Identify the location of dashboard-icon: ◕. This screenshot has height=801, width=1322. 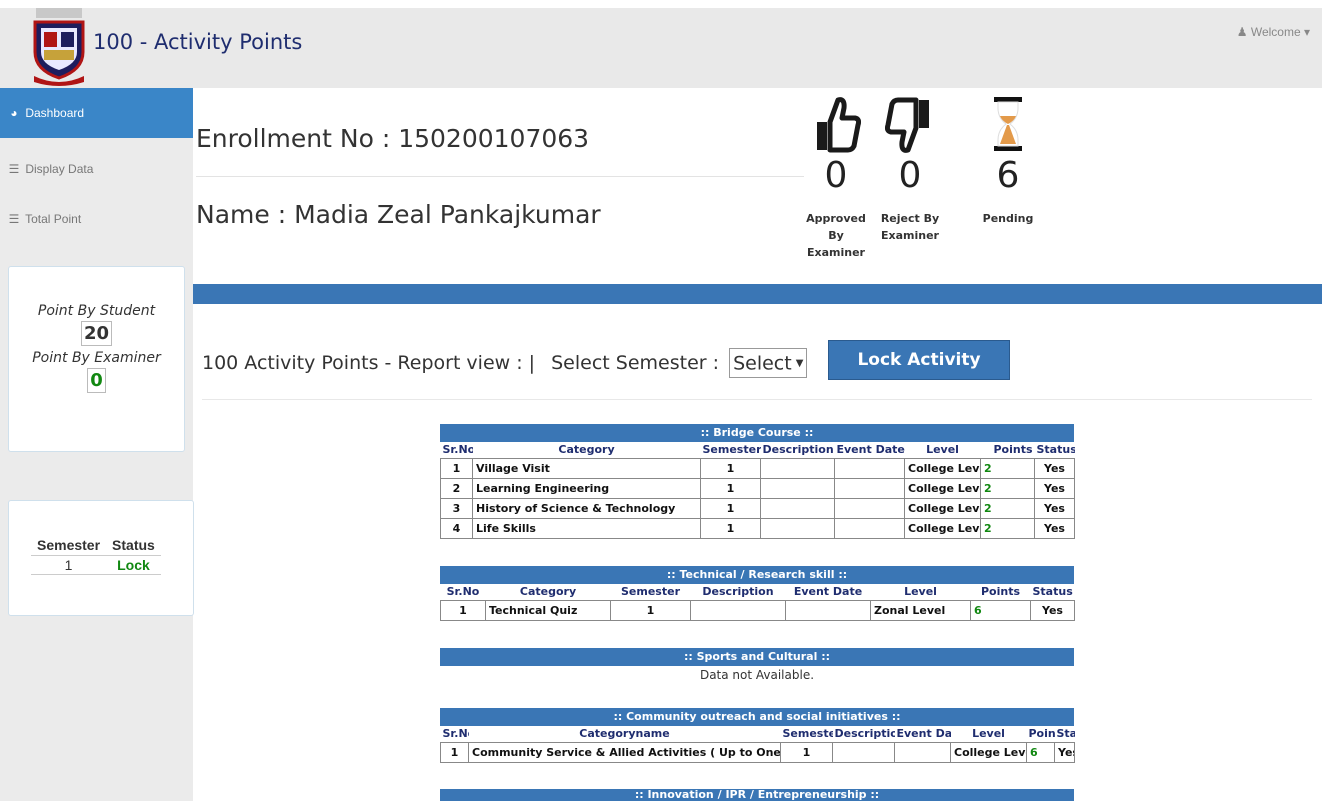
(14, 113).